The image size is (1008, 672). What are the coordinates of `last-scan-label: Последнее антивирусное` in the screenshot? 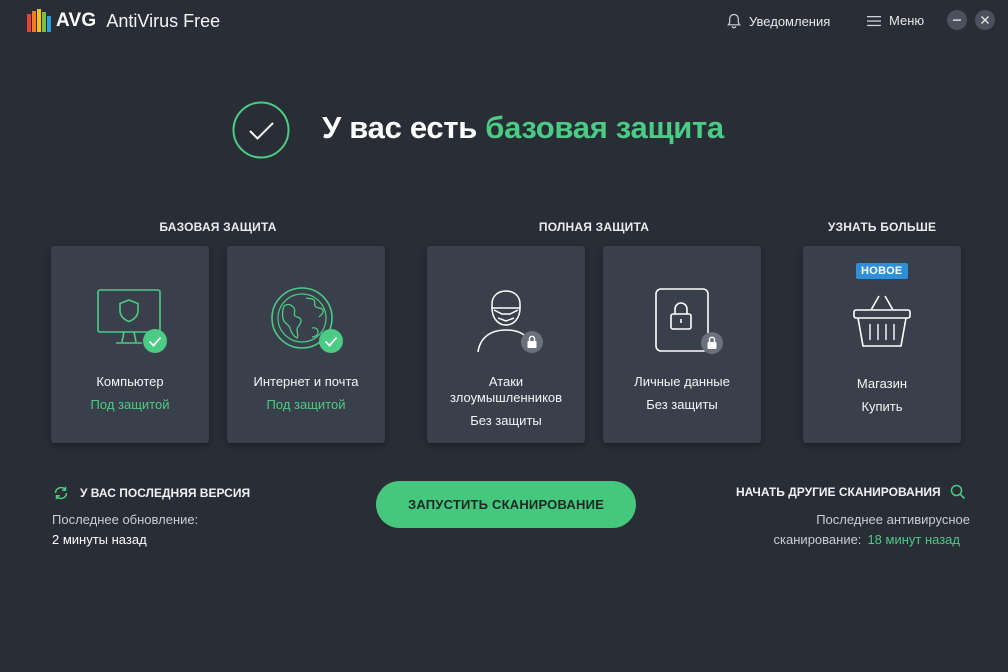 It's located at (893, 519).